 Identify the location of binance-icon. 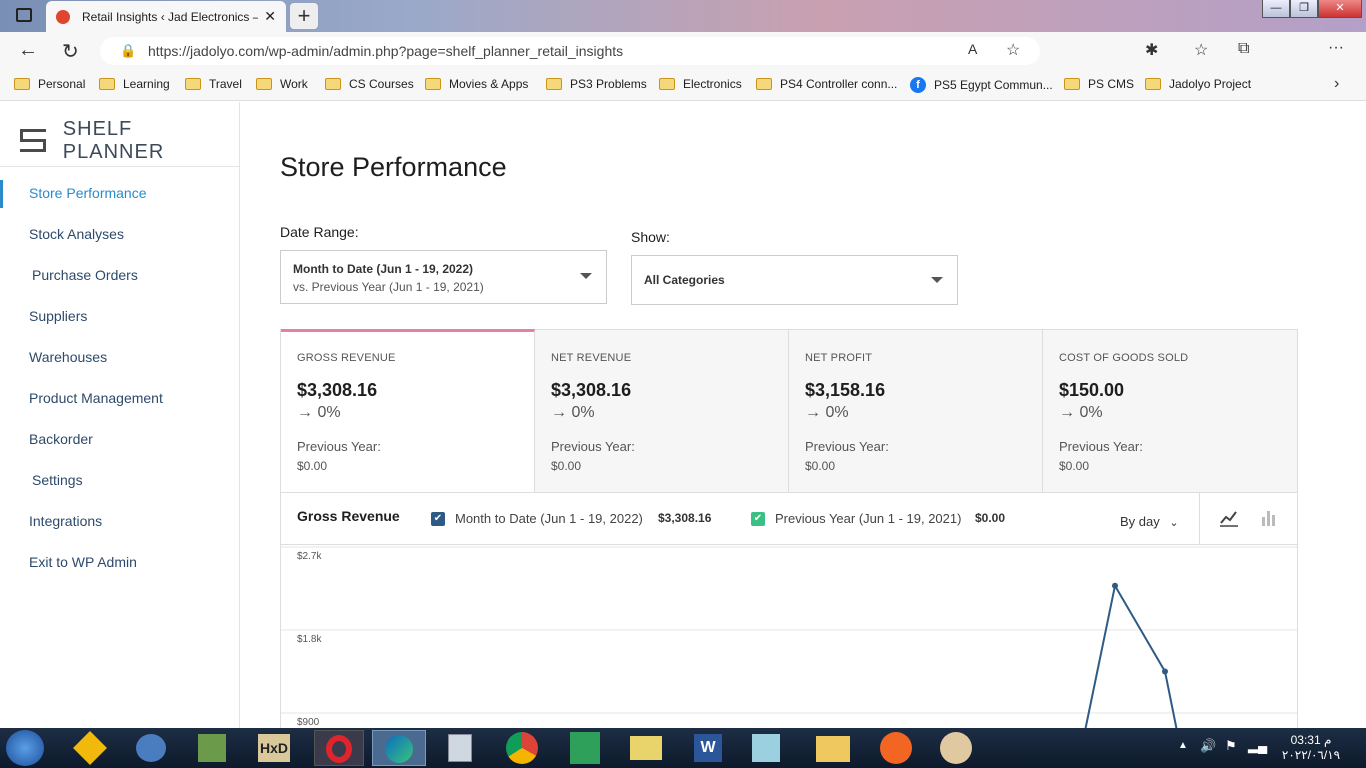
(90, 748).